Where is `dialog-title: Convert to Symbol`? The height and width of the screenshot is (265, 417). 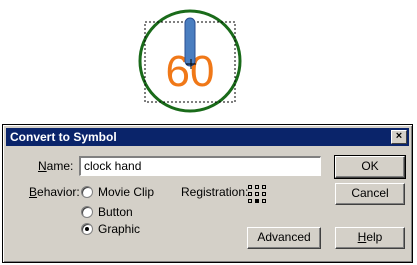 dialog-title: Convert to Symbol is located at coordinates (63, 137).